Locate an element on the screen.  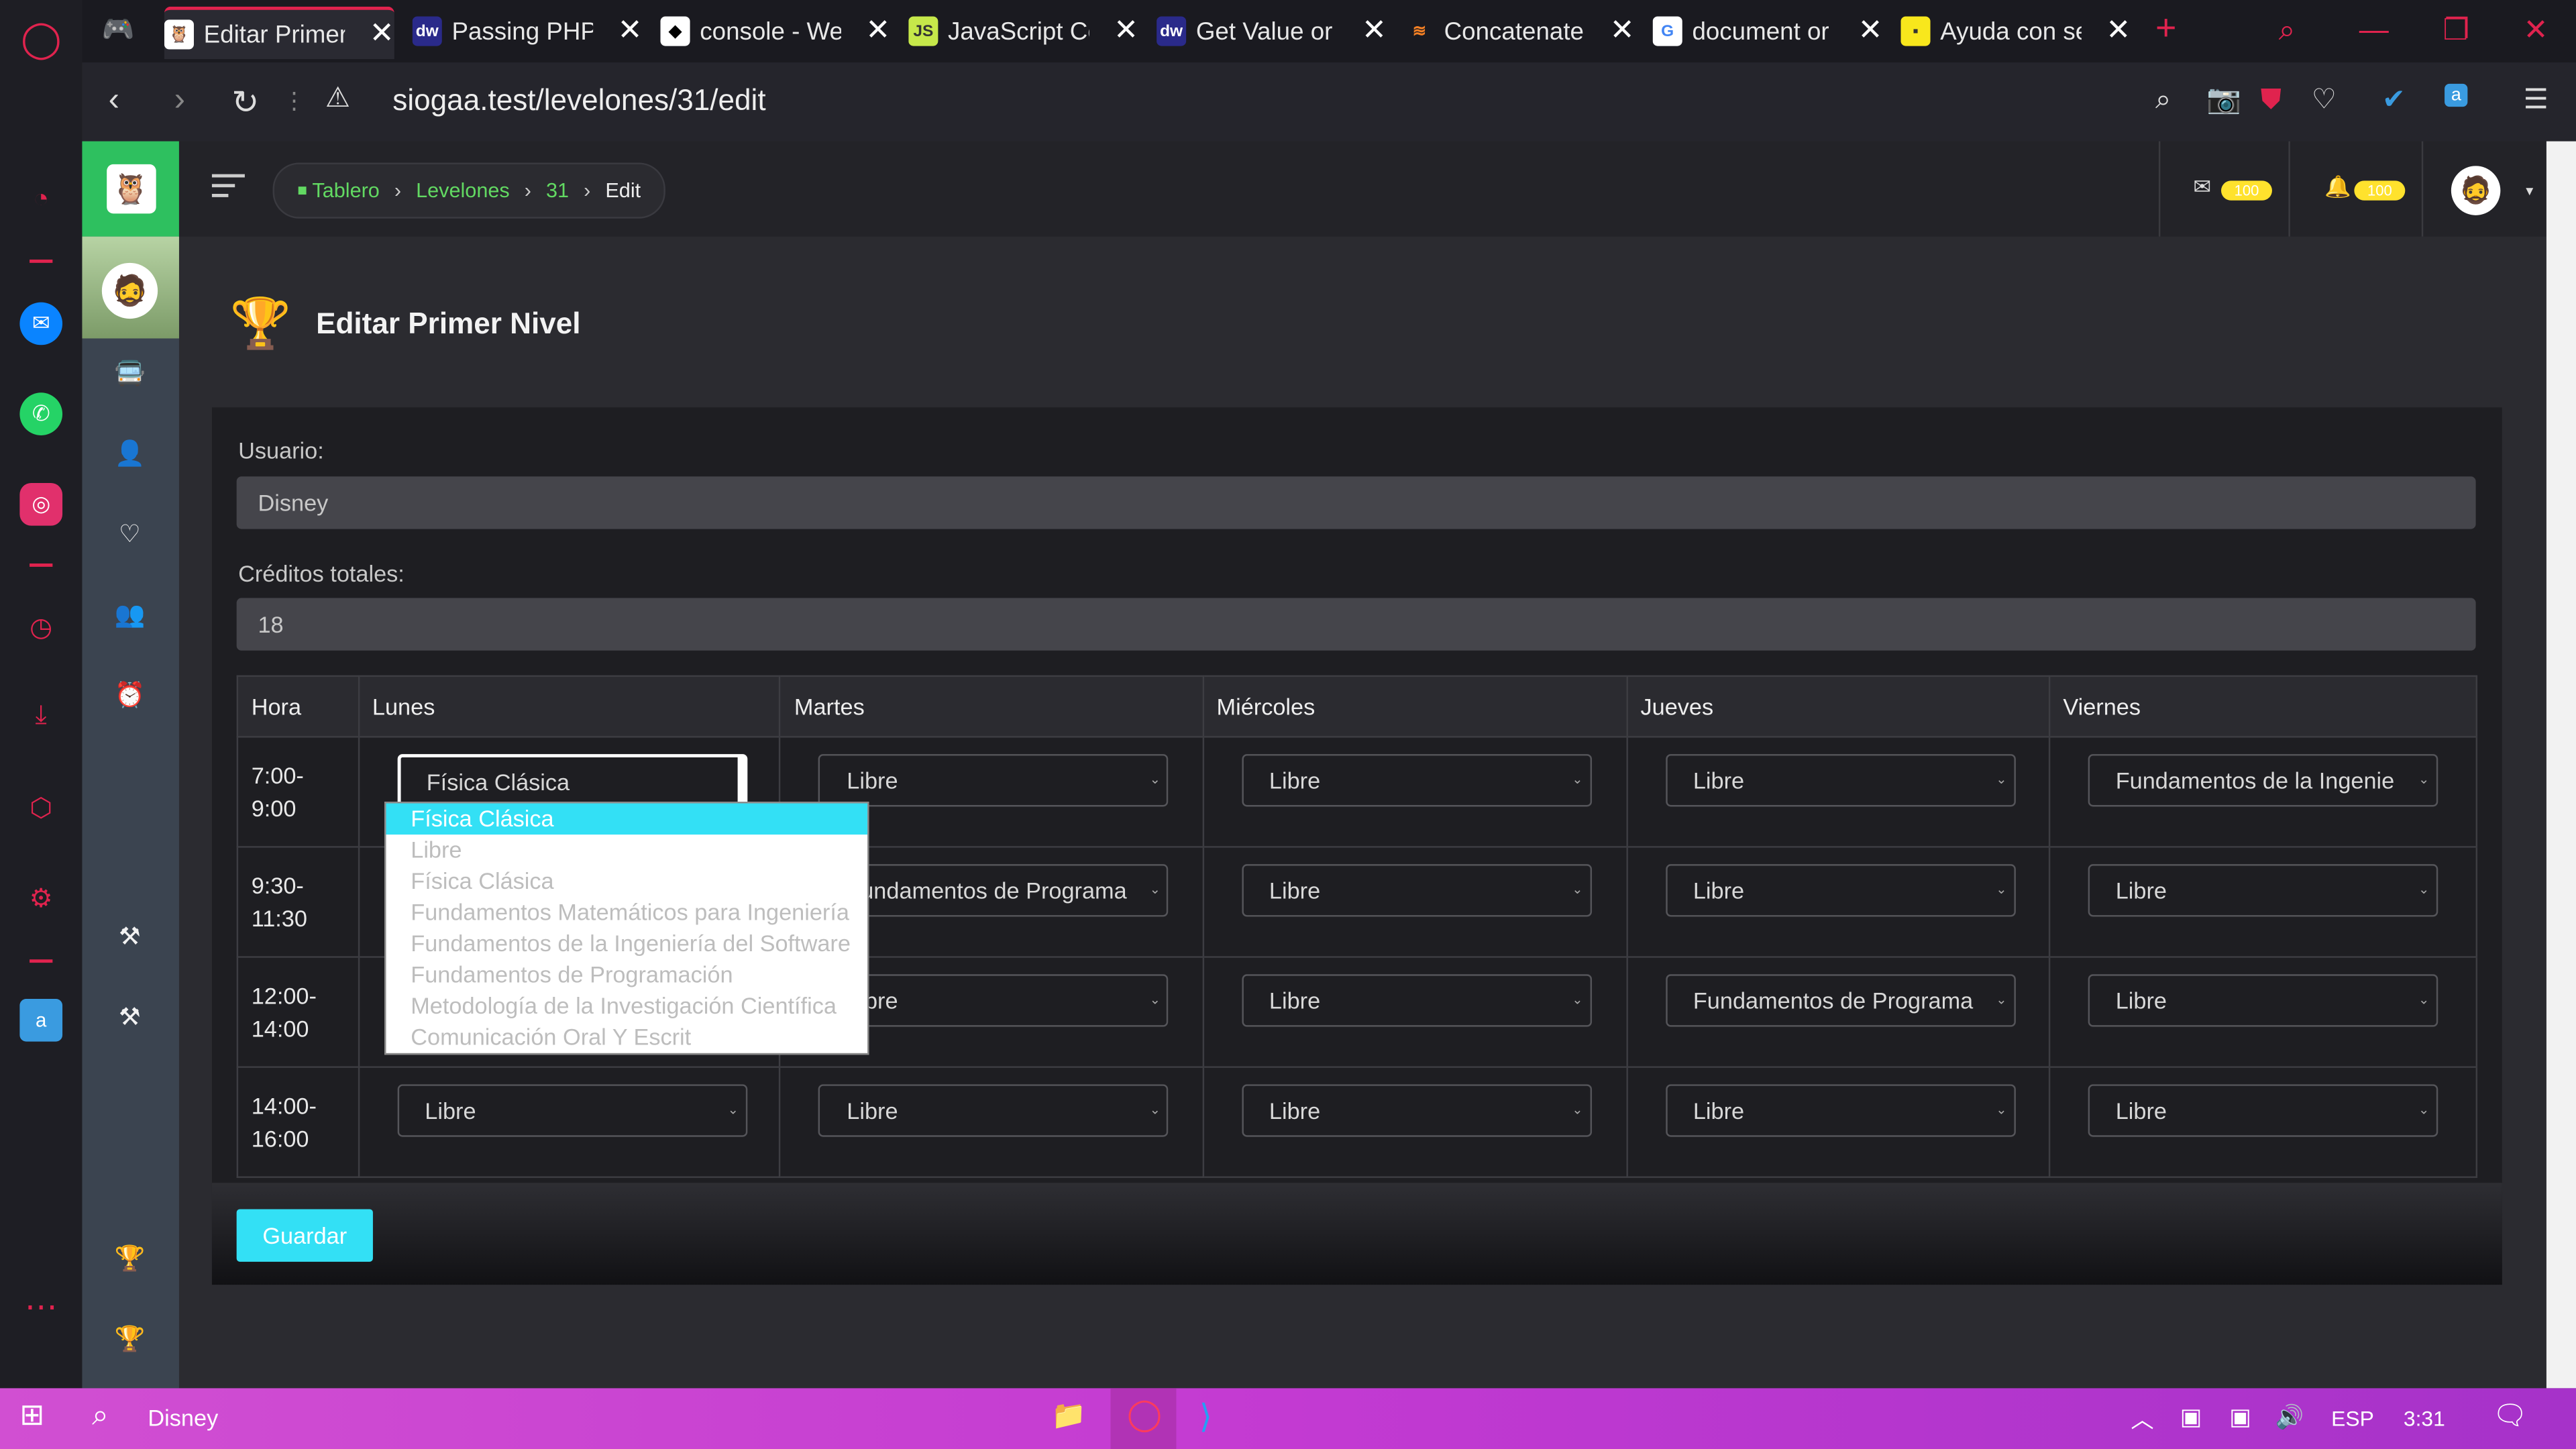
heart-icon: ♡ is located at coordinates (2324, 100).